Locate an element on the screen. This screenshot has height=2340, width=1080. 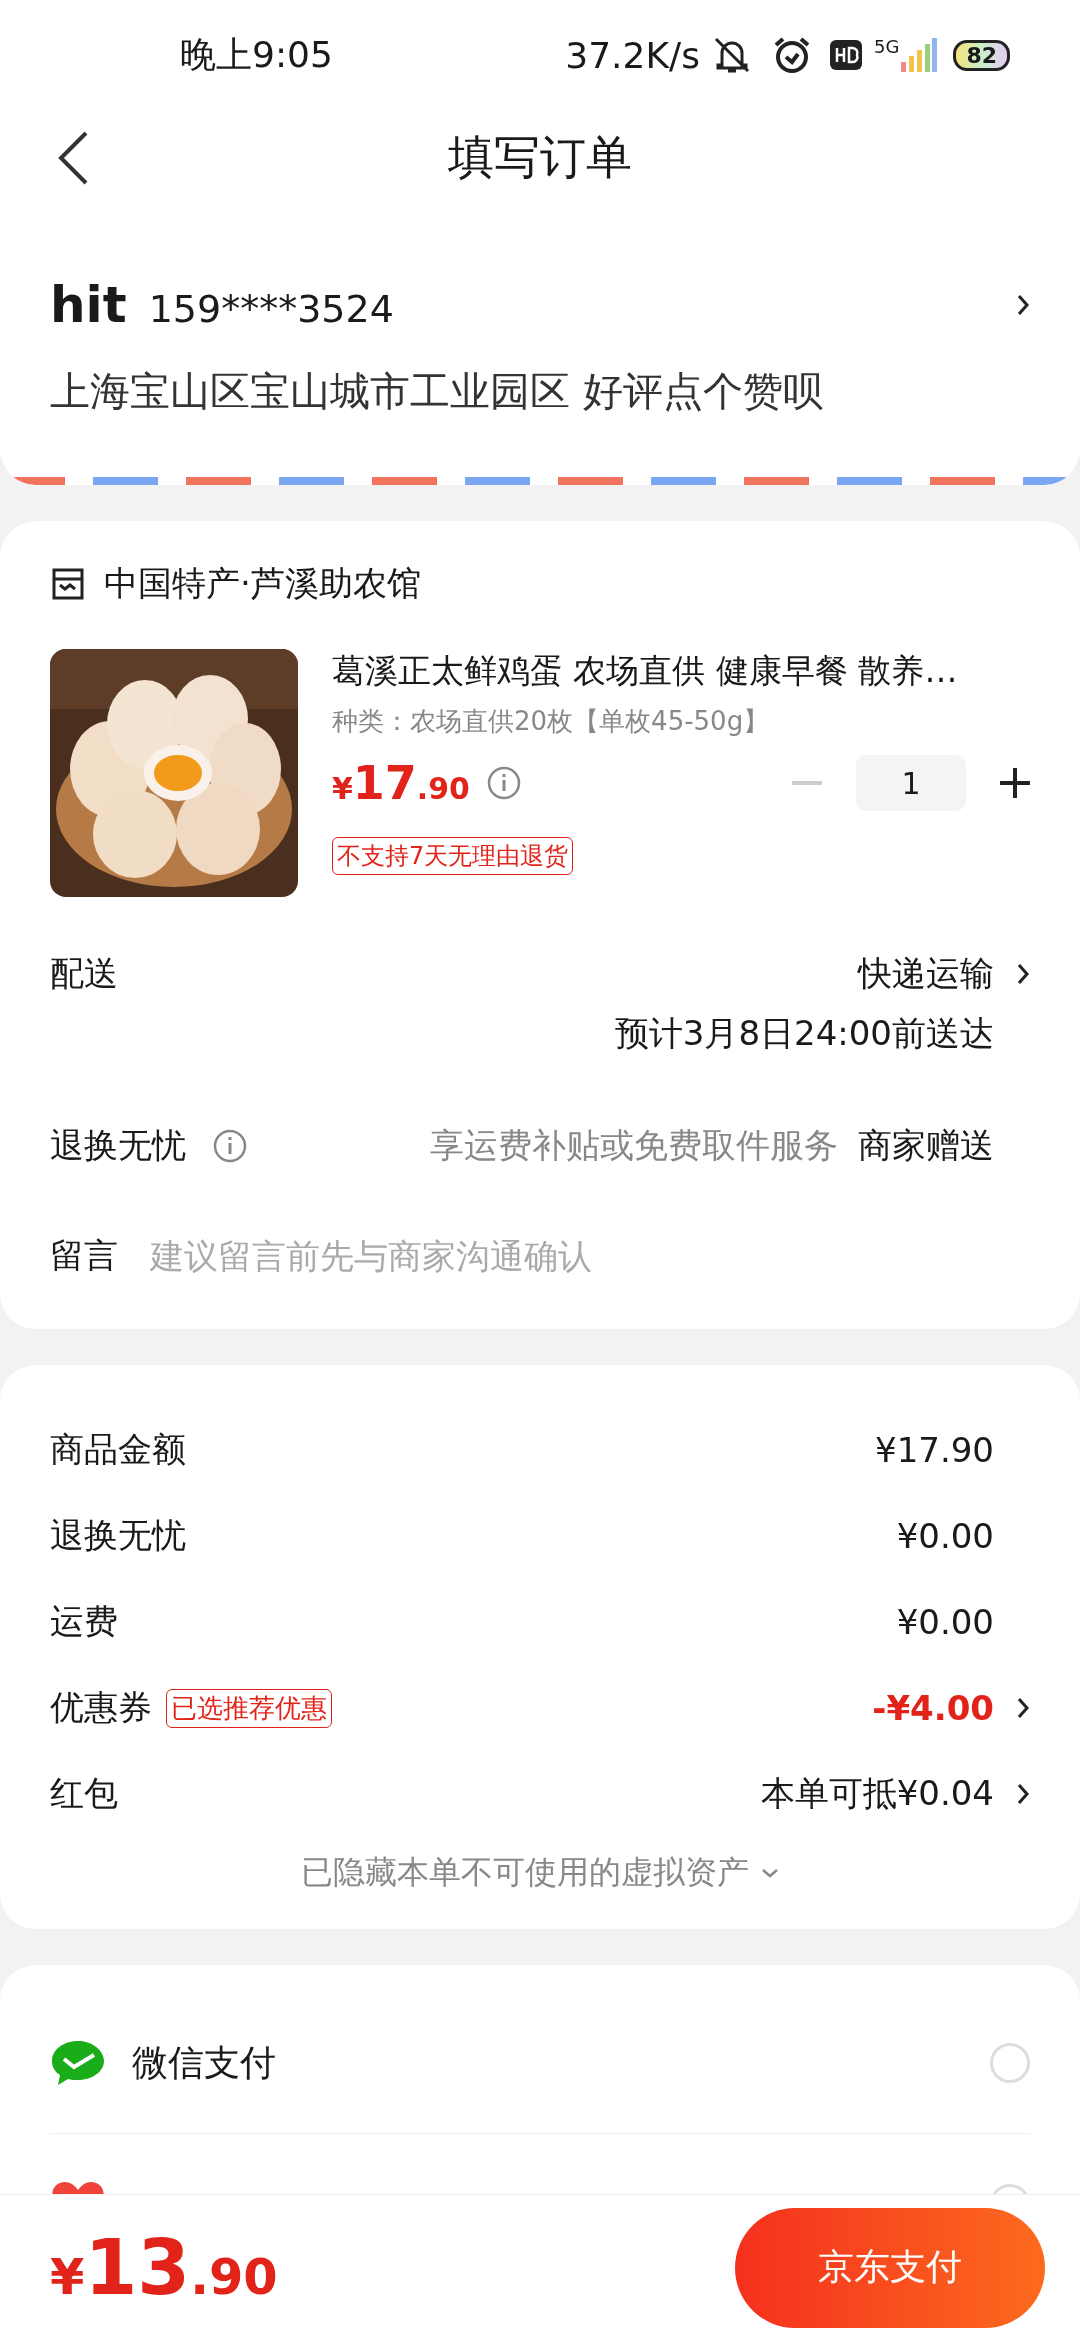
payment-method-name: 微信支付 is located at coordinates (561, 2063).